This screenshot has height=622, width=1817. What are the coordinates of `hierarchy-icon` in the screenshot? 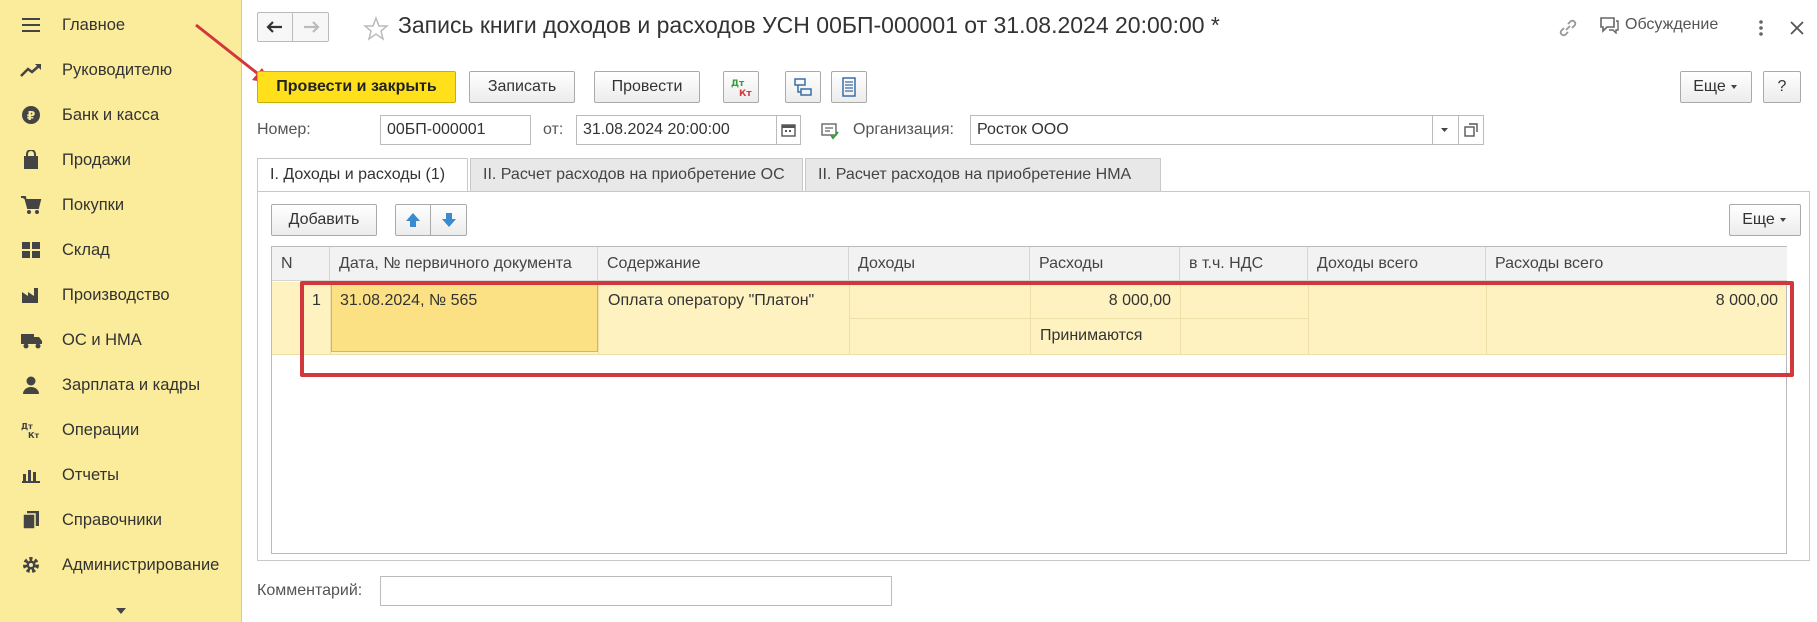 It's located at (803, 87).